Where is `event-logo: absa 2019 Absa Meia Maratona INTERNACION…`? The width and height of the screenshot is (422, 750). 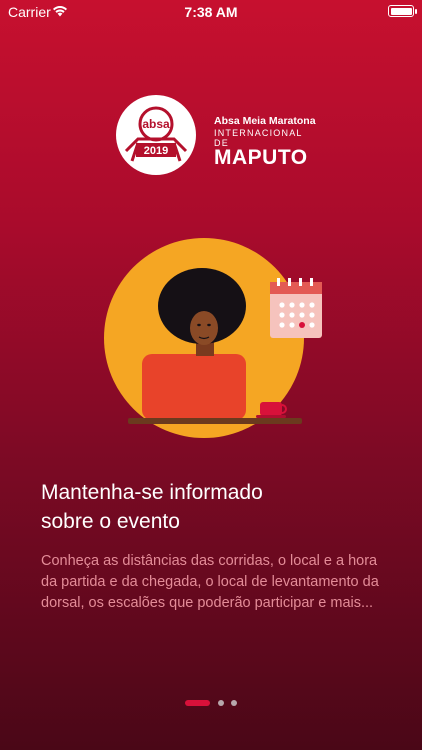
event-logo: absa 2019 Absa Meia Maratona INTERNACION… is located at coordinates (216, 140).